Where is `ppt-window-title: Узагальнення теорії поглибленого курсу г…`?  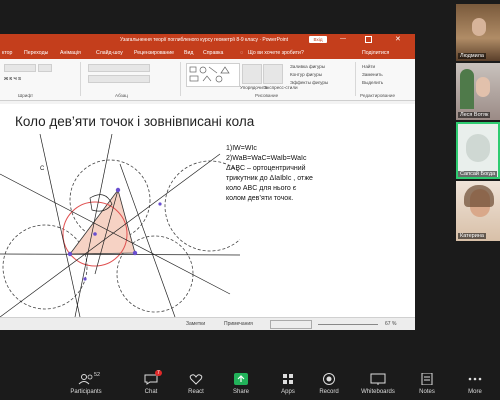 ppt-window-title: Узагальнення теорії поглибленого курсу г… is located at coordinates (204, 40).